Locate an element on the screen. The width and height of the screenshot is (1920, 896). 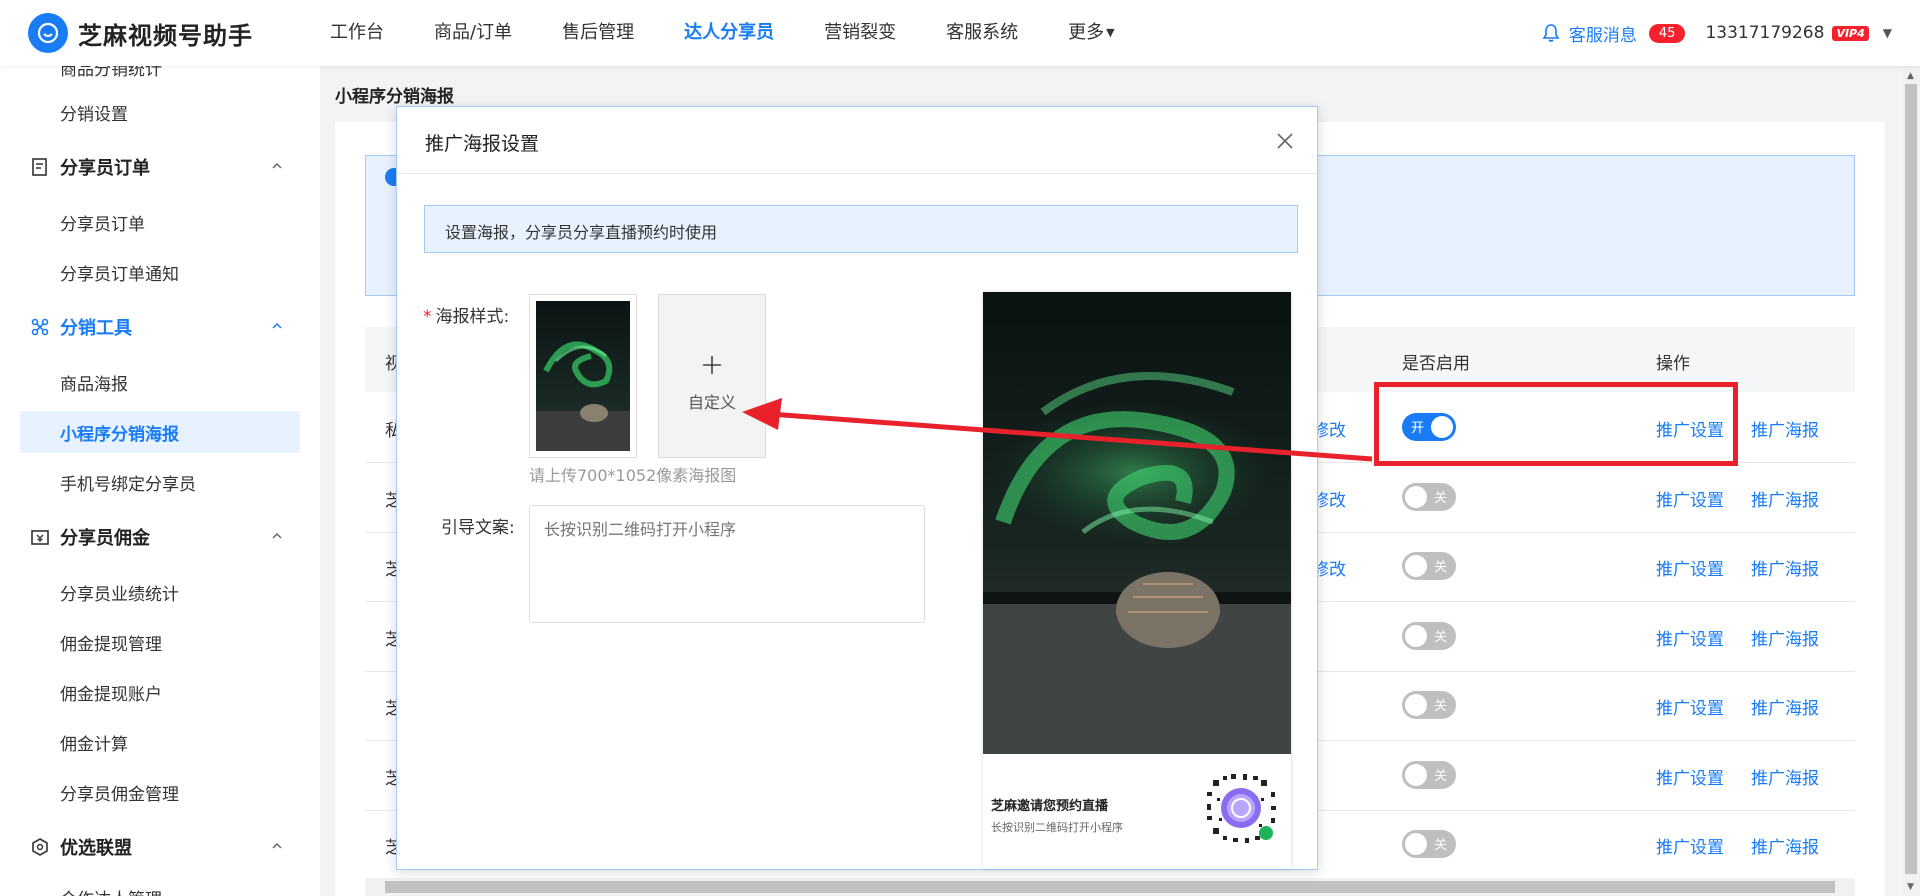
column-header-actions: 操作 is located at coordinates (1673, 364).